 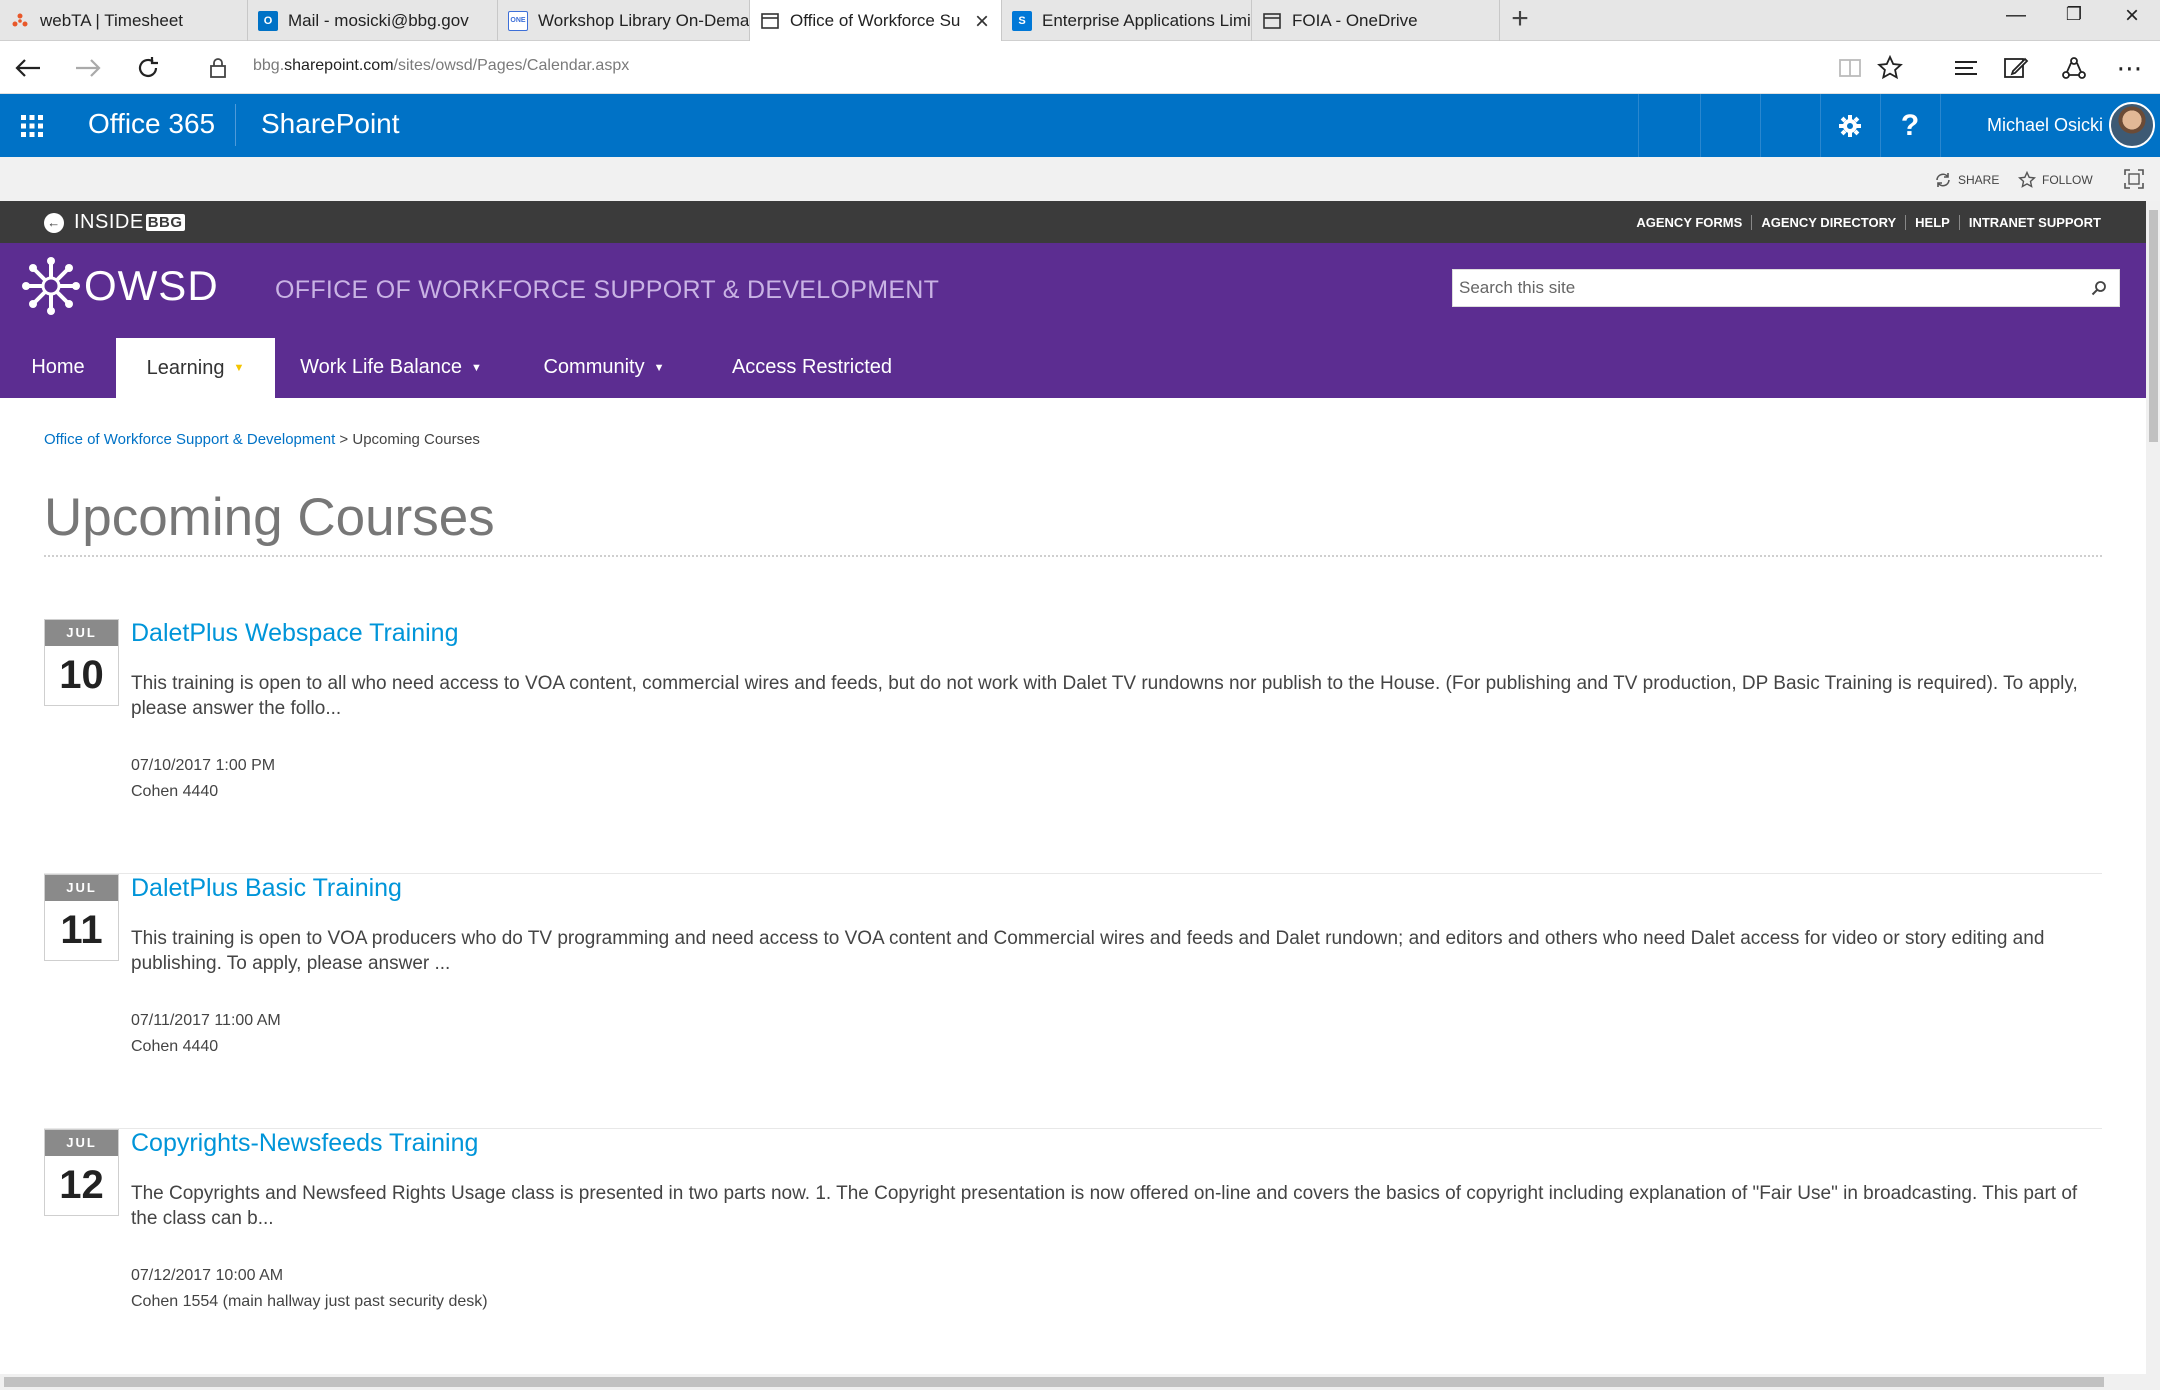 What do you see at coordinates (81, 1185) in the screenshot?
I see `event-day: 12` at bounding box center [81, 1185].